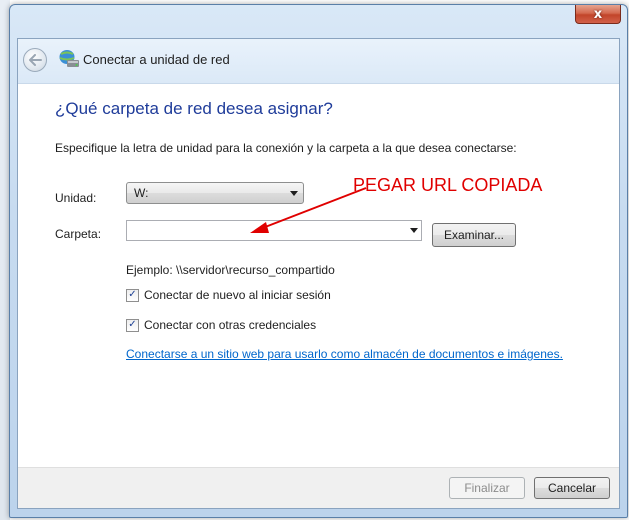 This screenshot has height=520, width=629. Describe the element at coordinates (308, 210) in the screenshot. I see `annotation-arrow-icon` at that location.